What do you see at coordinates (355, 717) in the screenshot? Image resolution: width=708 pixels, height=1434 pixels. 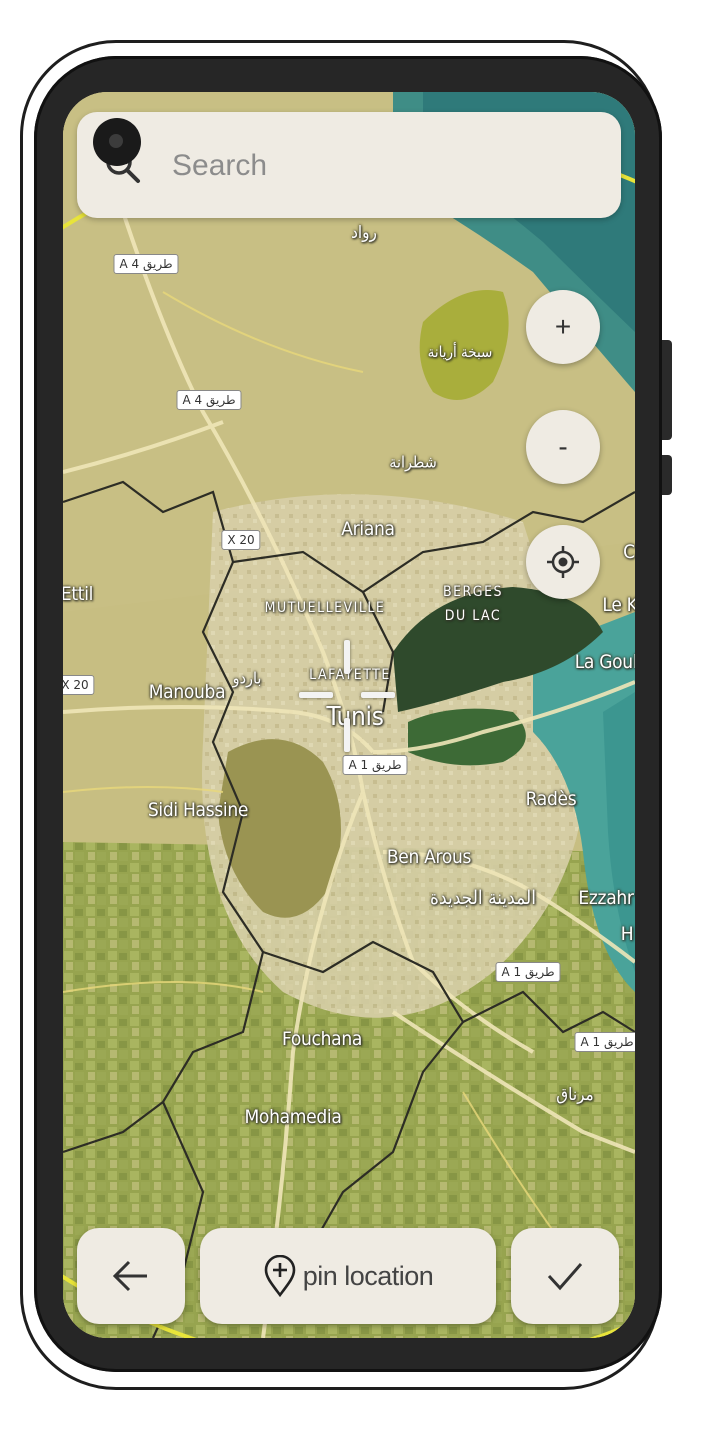 I see `map-label-tunis: Tunis` at bounding box center [355, 717].